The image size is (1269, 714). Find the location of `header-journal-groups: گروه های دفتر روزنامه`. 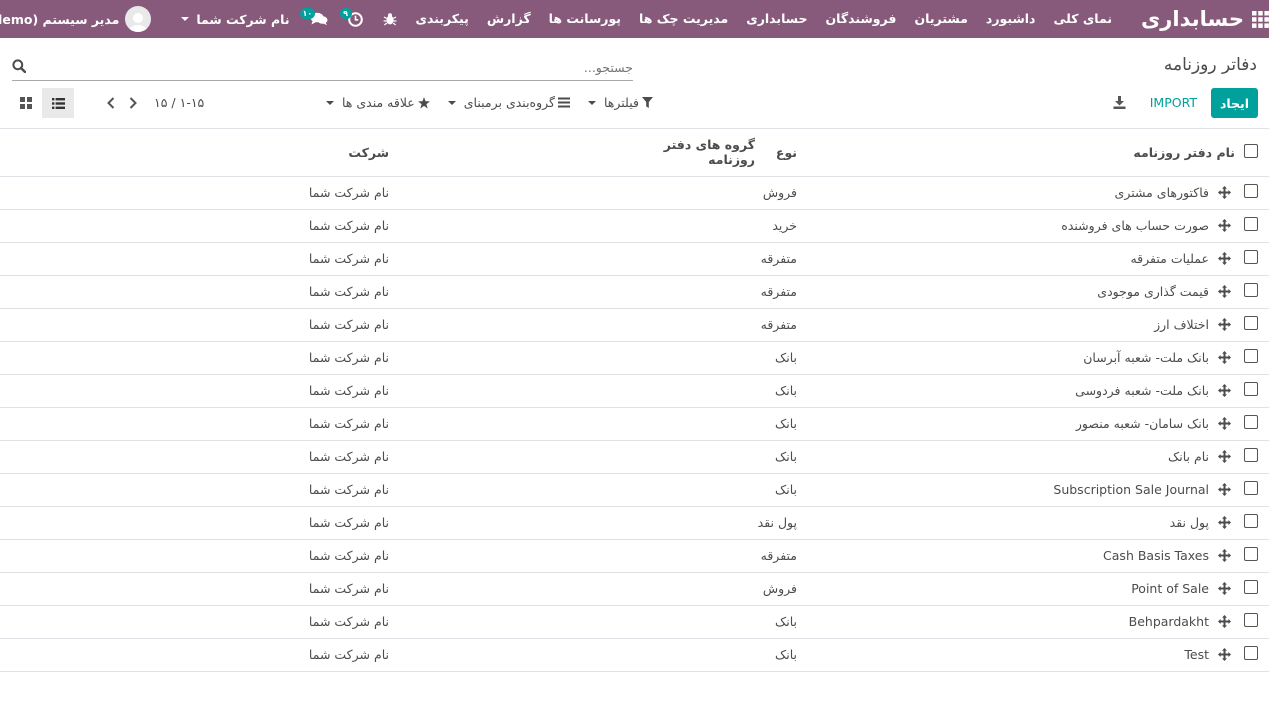

header-journal-groups: گروه های دفتر روزنامه is located at coordinates (685, 153).